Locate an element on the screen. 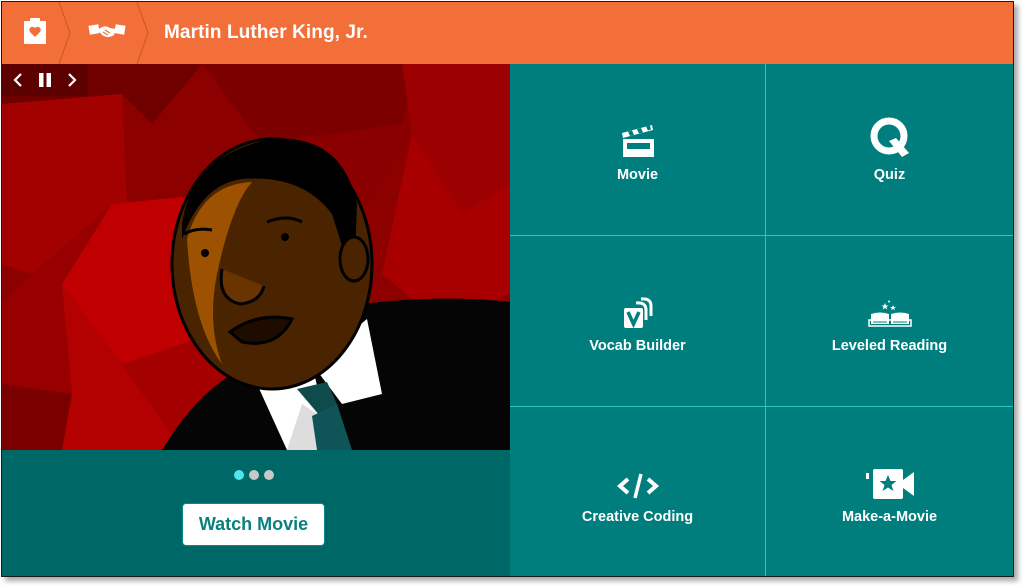 The height and width of the screenshot is (586, 1023). feature-tile-make-a-movie: Make-a-Movie is located at coordinates (889, 491).